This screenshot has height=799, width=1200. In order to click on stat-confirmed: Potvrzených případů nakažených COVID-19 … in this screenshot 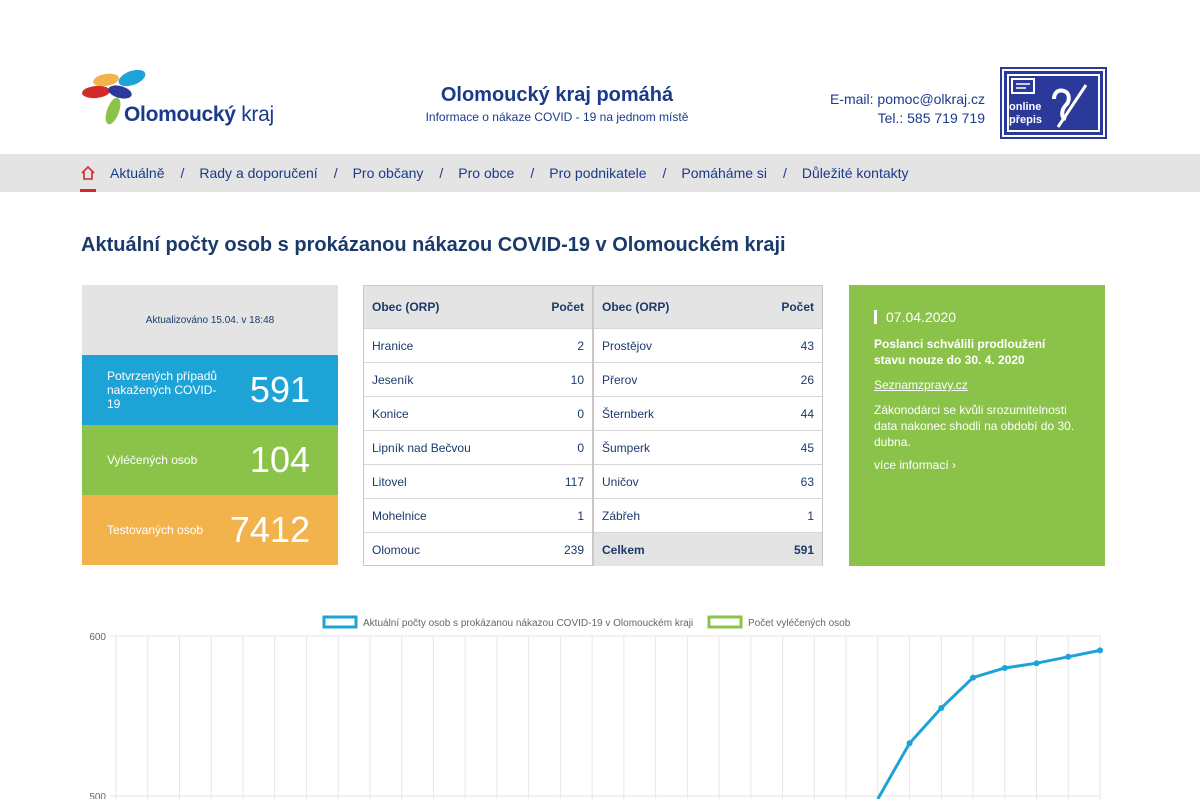, I will do `click(210, 390)`.